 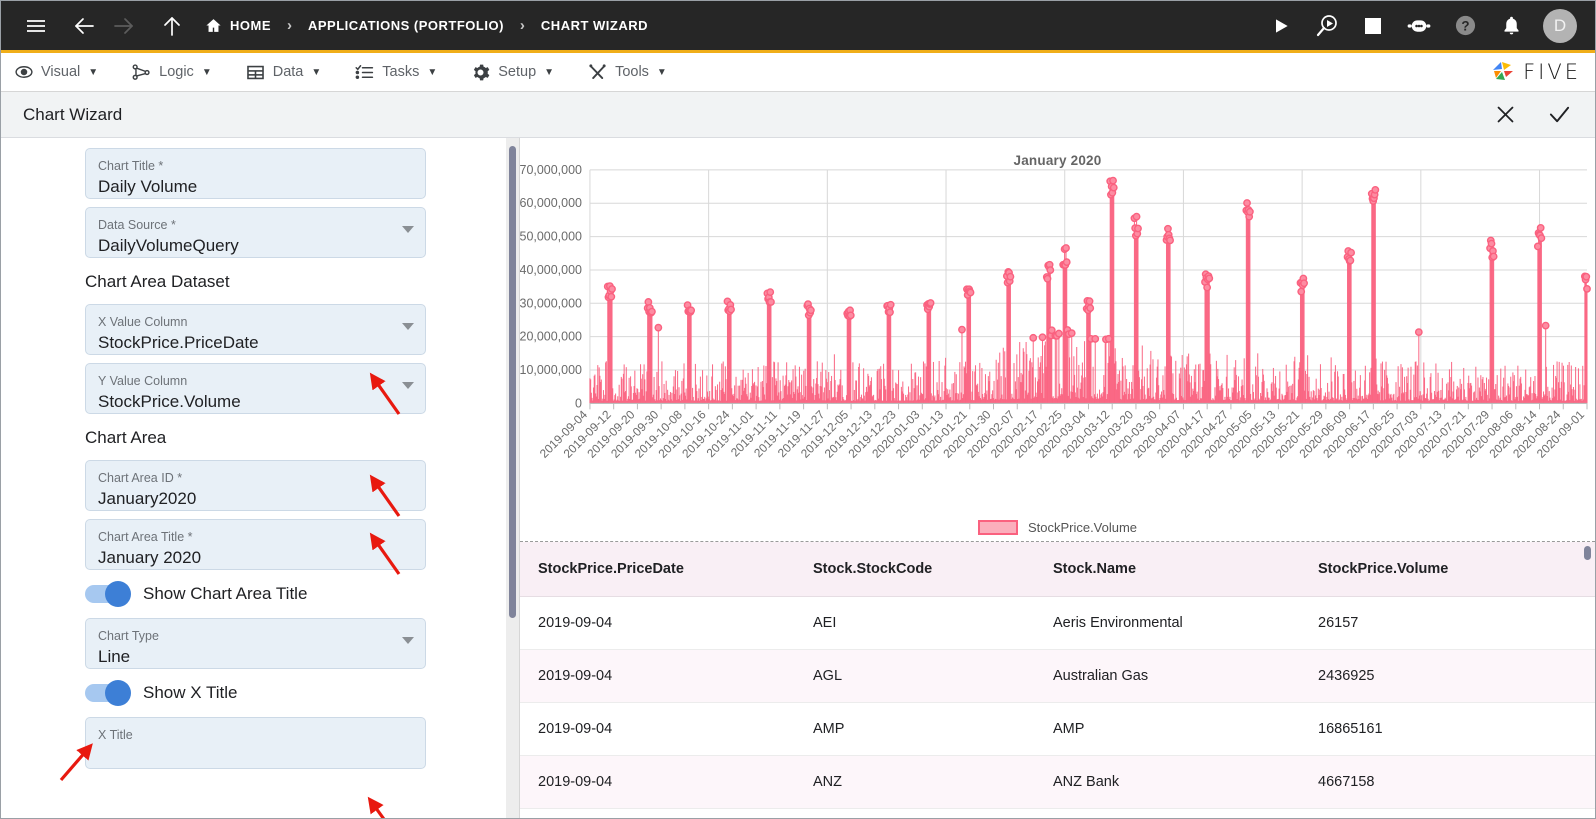 I want to click on table-cell: AEI, so click(x=915, y=623).